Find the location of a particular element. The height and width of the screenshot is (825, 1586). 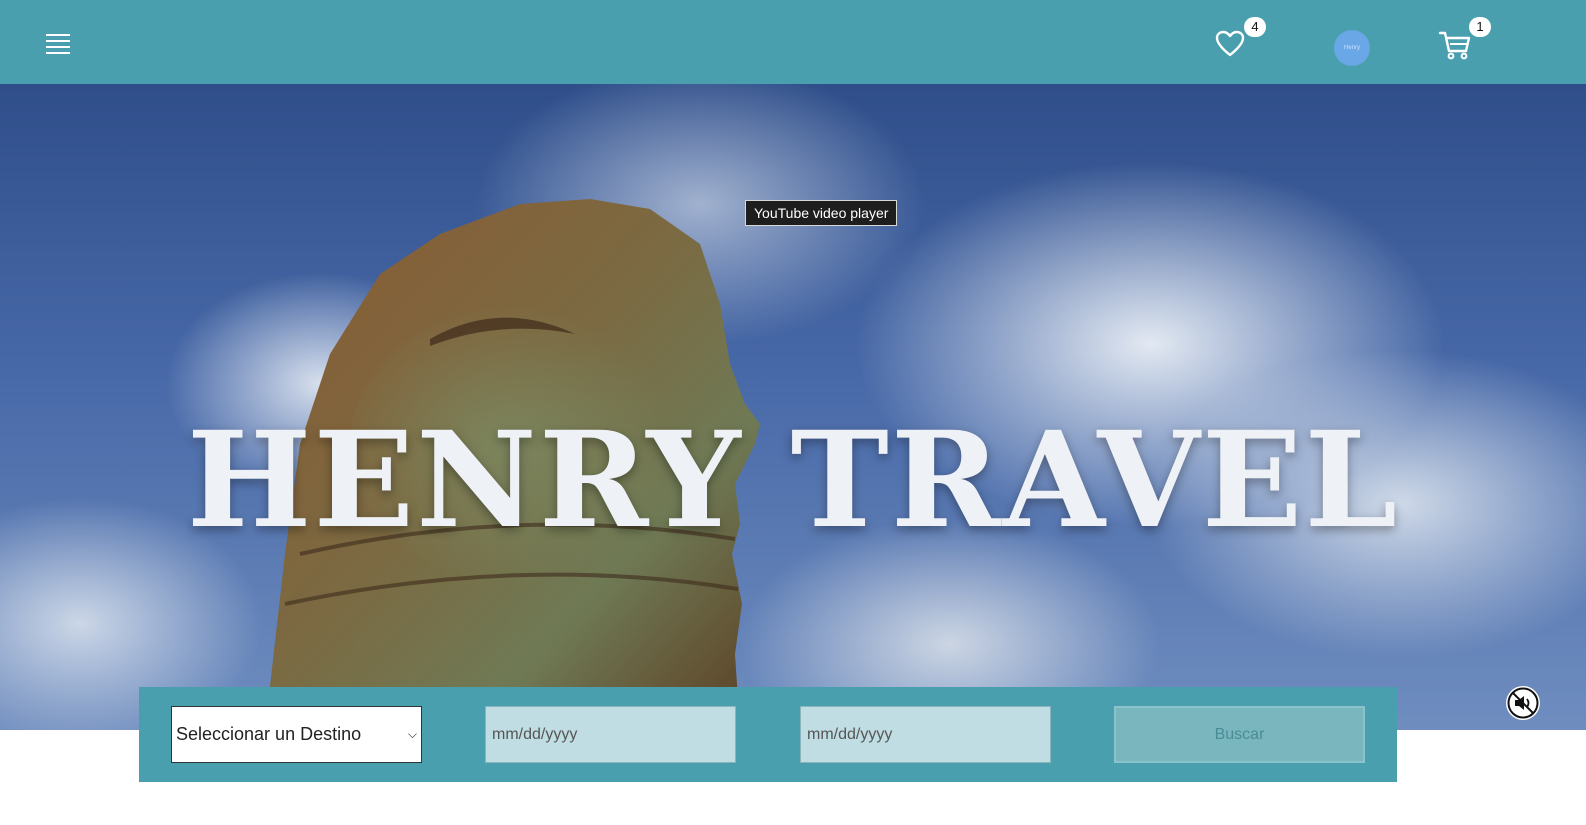

user-avatar: Henry is located at coordinates (1352, 48).